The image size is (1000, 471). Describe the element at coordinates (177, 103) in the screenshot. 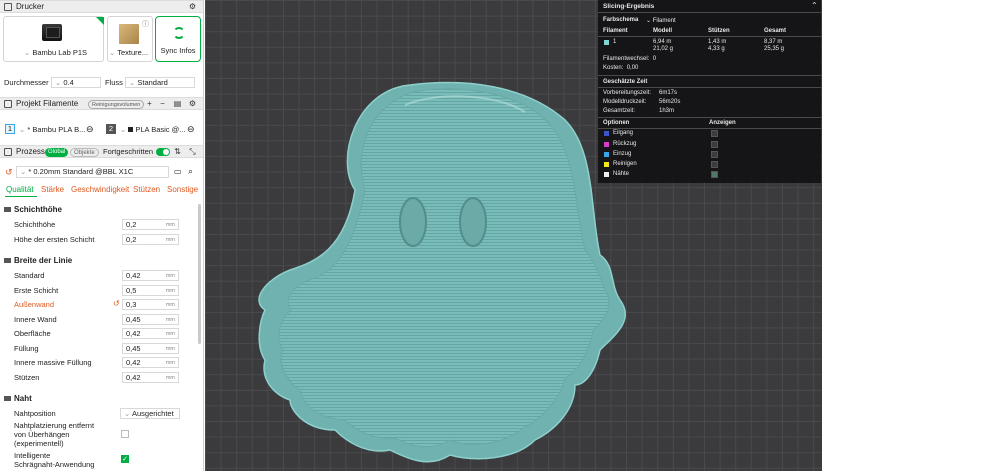

I see `sync-filament-icon: ▤` at that location.